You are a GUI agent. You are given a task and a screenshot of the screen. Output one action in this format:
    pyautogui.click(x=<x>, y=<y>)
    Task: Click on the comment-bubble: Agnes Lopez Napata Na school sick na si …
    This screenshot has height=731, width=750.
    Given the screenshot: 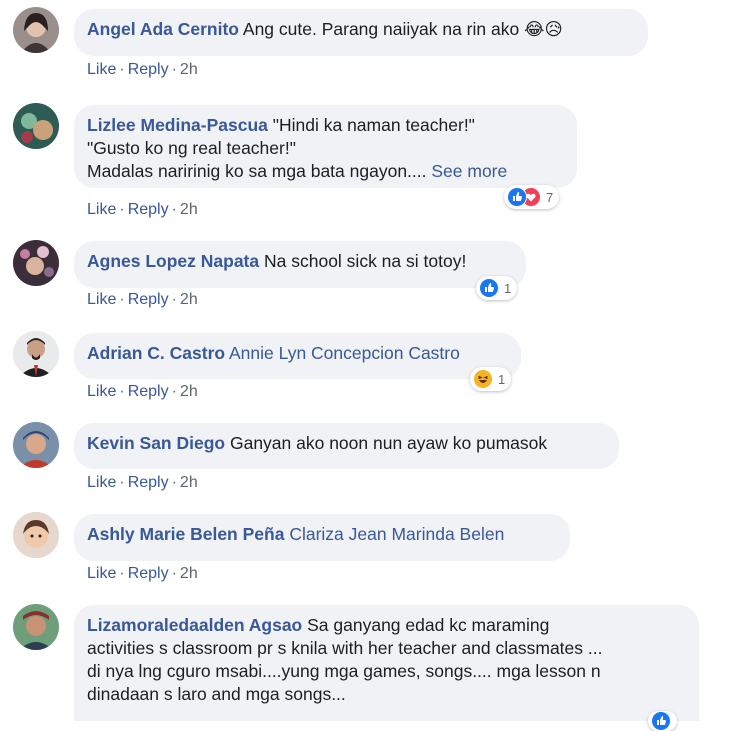 What is the action you would take?
    pyautogui.click(x=300, y=264)
    